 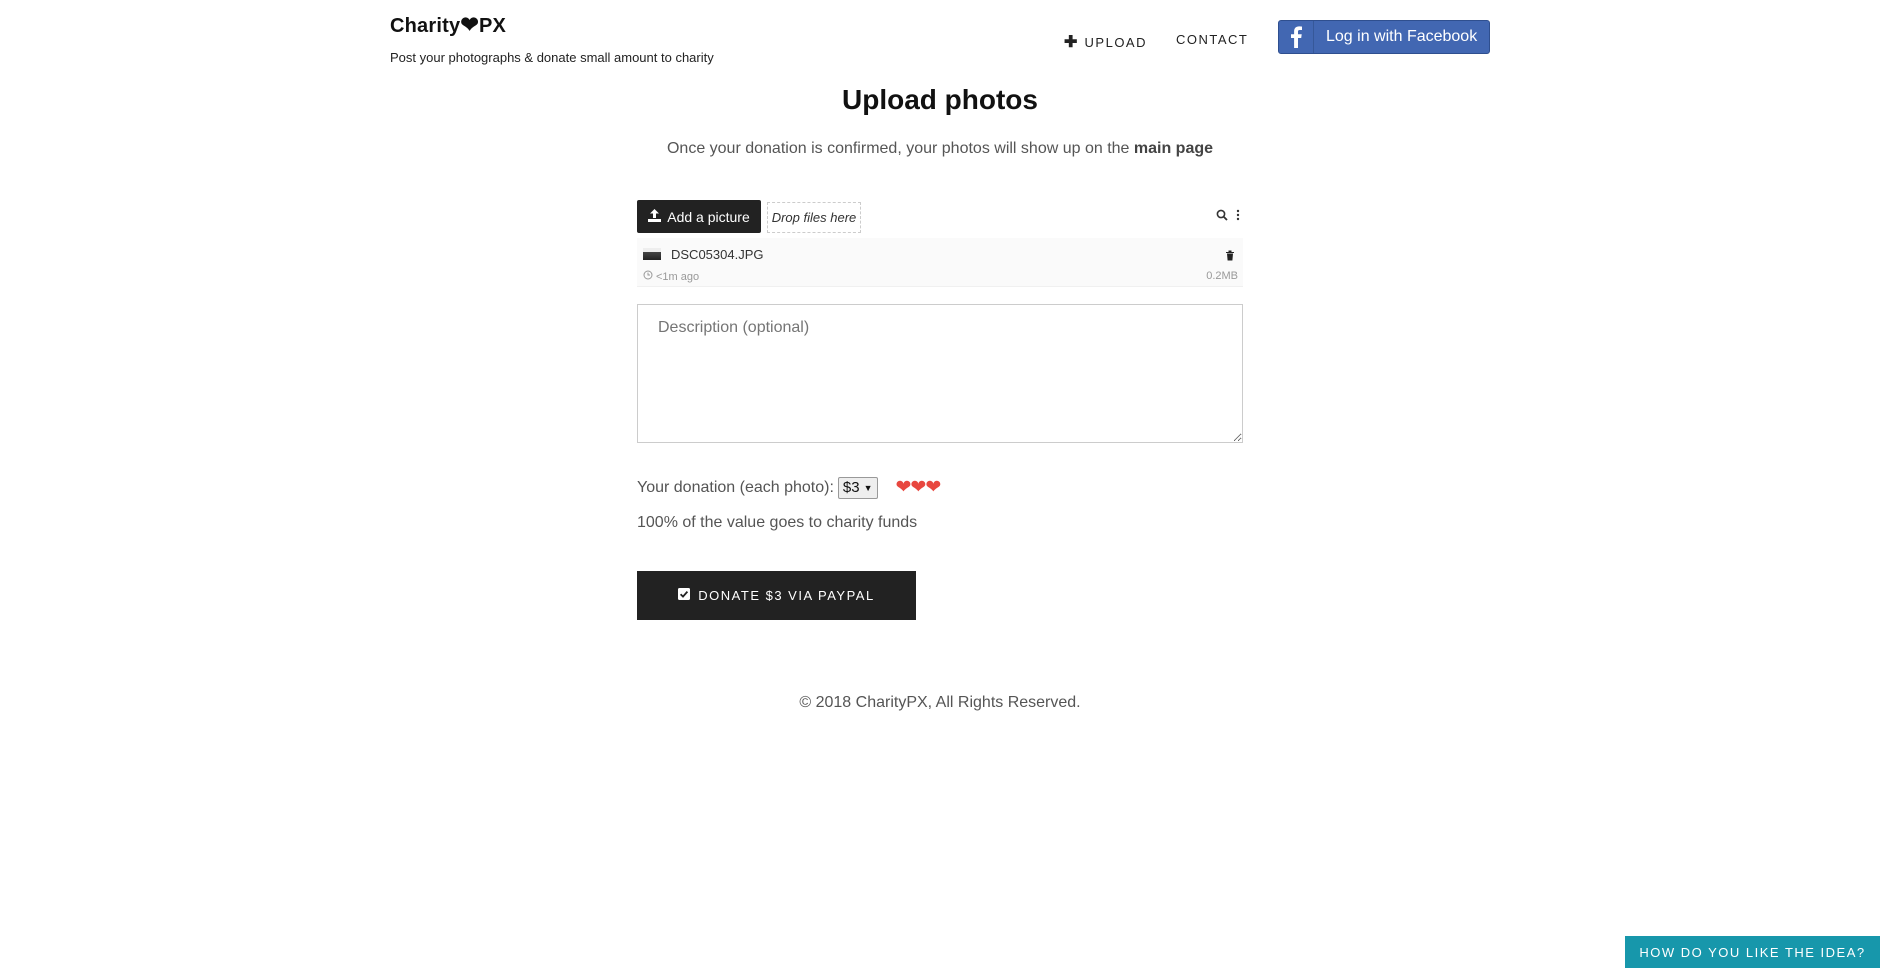 I want to click on page-title: Upload photos, so click(x=940, y=99).